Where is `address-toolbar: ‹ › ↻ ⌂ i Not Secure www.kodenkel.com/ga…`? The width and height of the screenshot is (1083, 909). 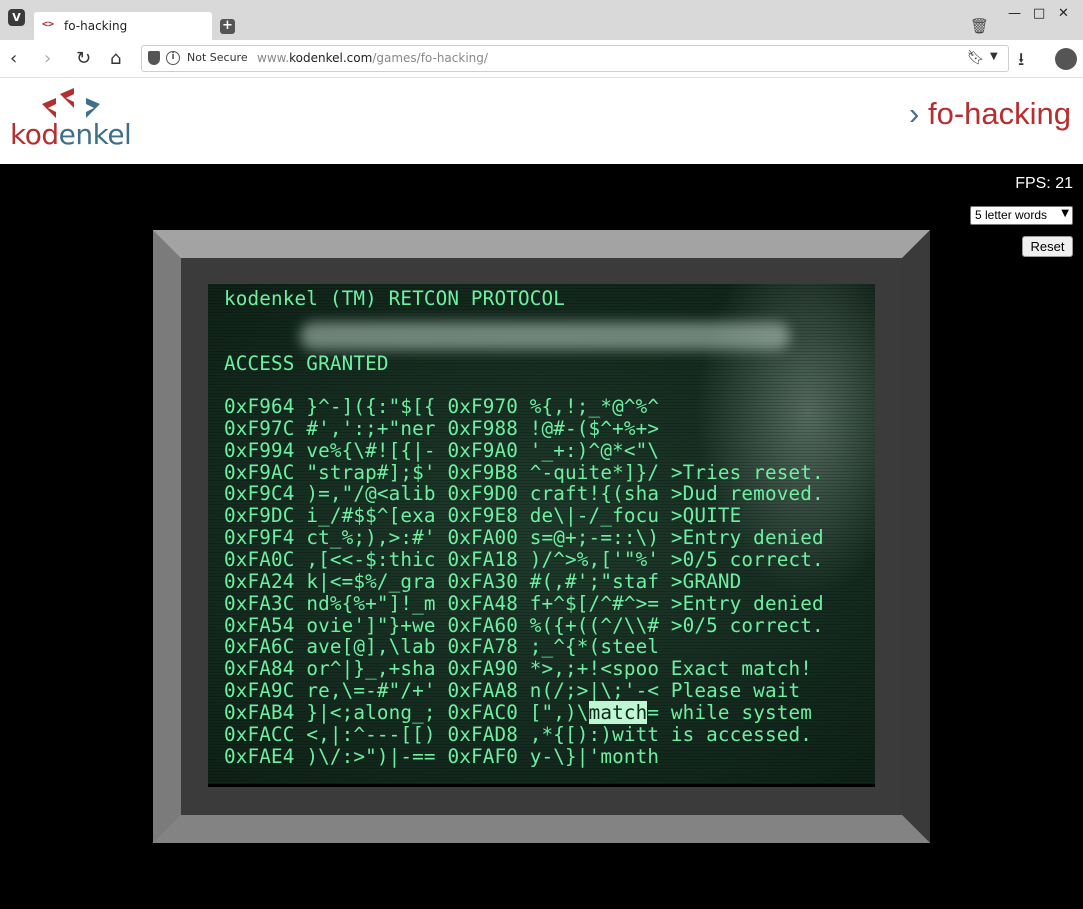 address-toolbar: ‹ › ↻ ⌂ i Not Secure www.kodenkel.com/ga… is located at coordinates (541, 59).